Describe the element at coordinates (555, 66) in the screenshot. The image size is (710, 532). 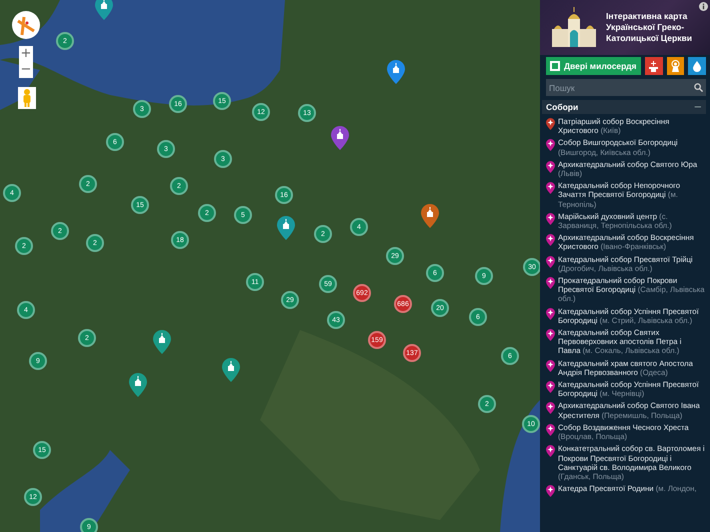
I see `door-icon` at that location.